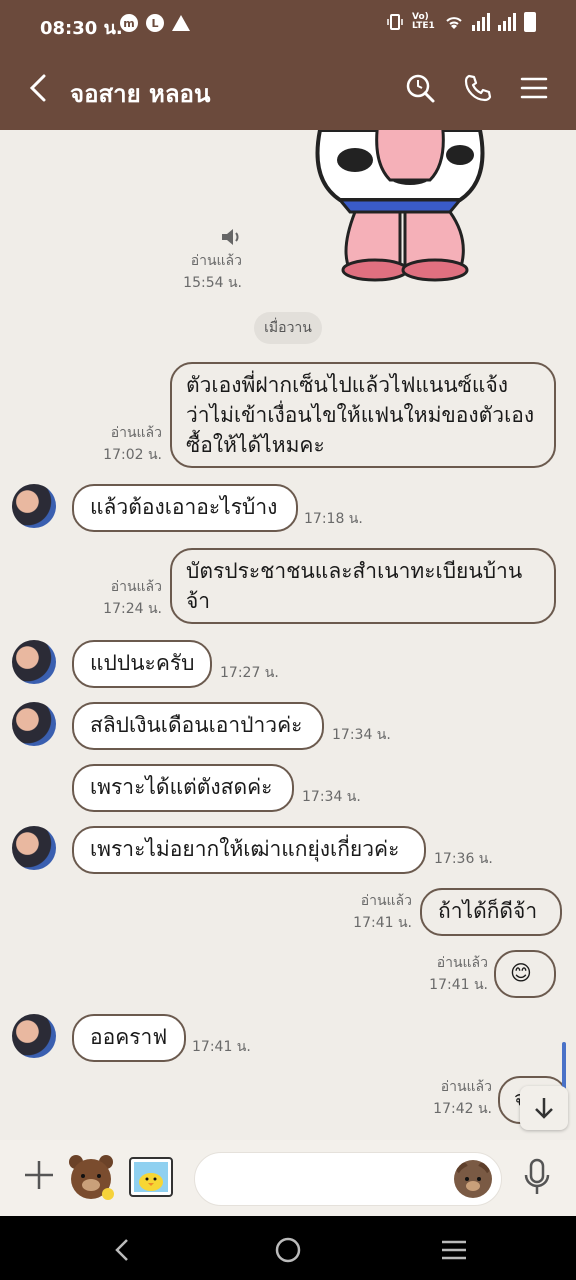 Image resolution: width=576 pixels, height=1280 pixels. I want to click on sticker-image, so click(400, 210).